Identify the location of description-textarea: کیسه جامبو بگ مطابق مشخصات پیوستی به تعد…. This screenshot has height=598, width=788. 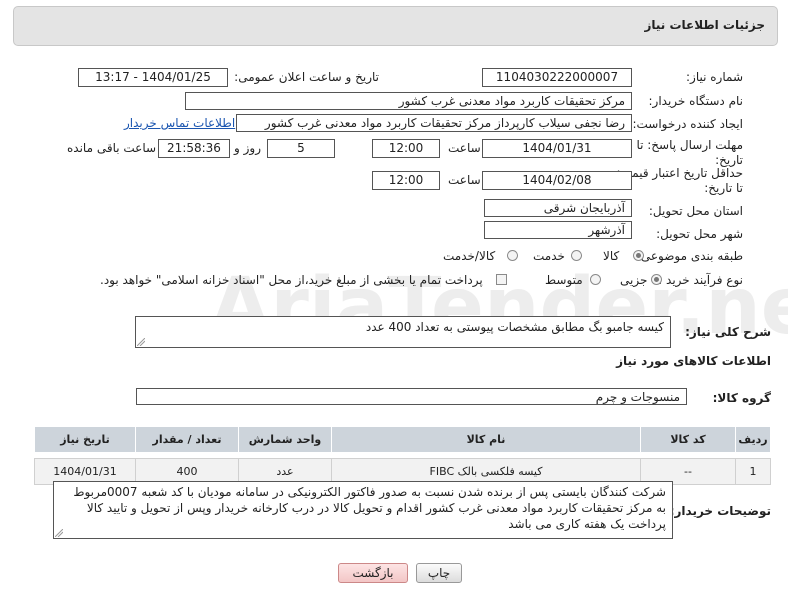
(403, 332).